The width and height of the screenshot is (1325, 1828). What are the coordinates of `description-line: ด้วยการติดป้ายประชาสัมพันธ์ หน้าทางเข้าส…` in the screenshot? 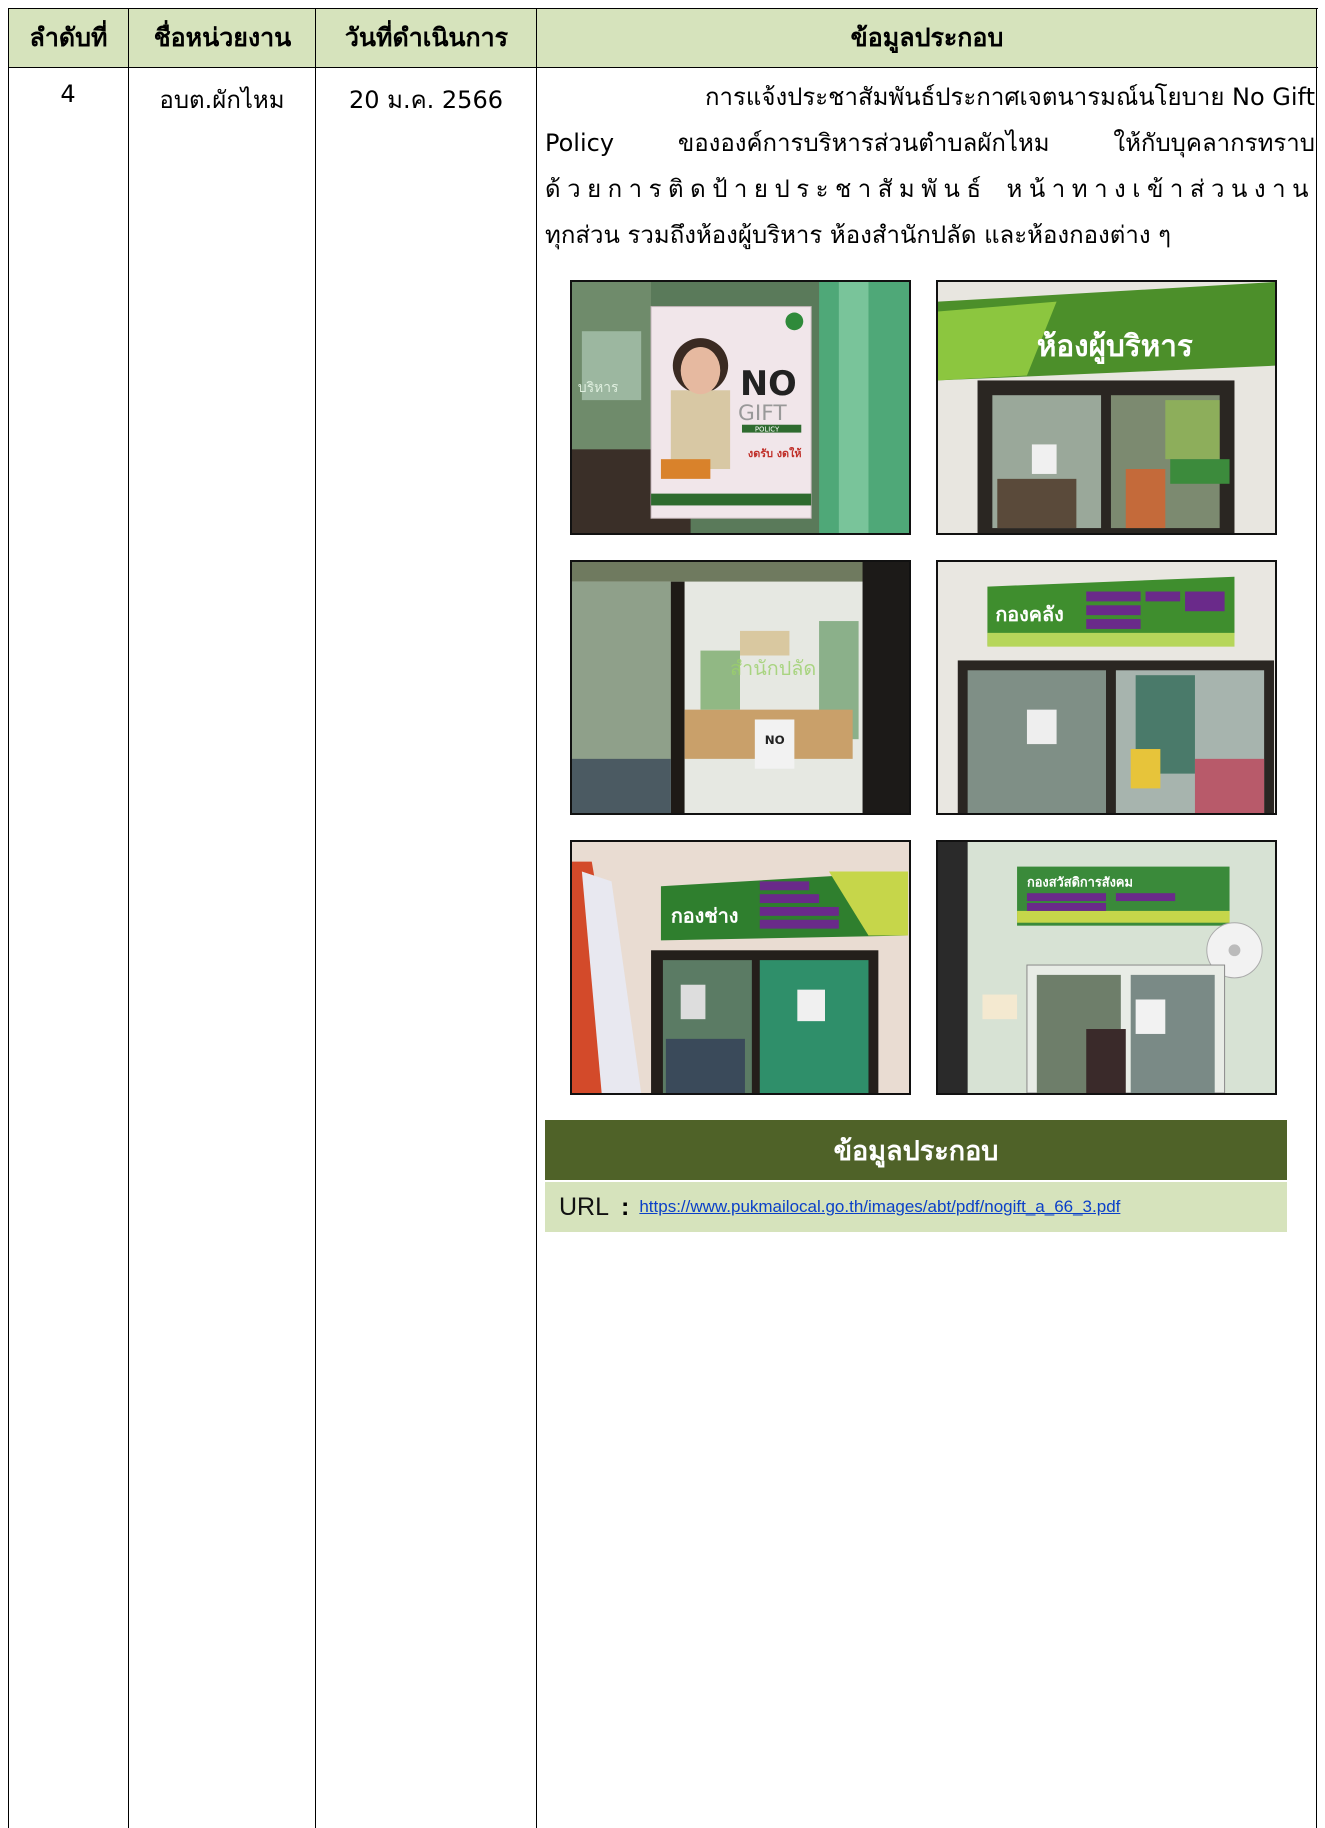 It's located at (930, 189).